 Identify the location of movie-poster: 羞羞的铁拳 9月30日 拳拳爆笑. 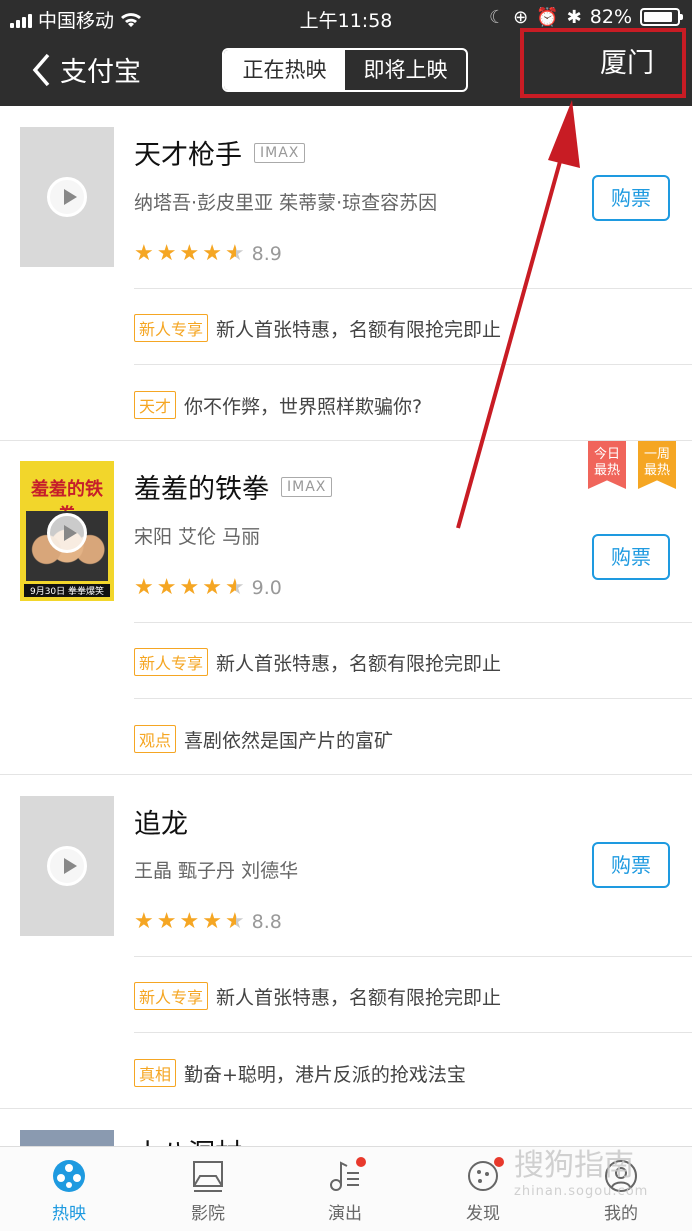
(67, 531).